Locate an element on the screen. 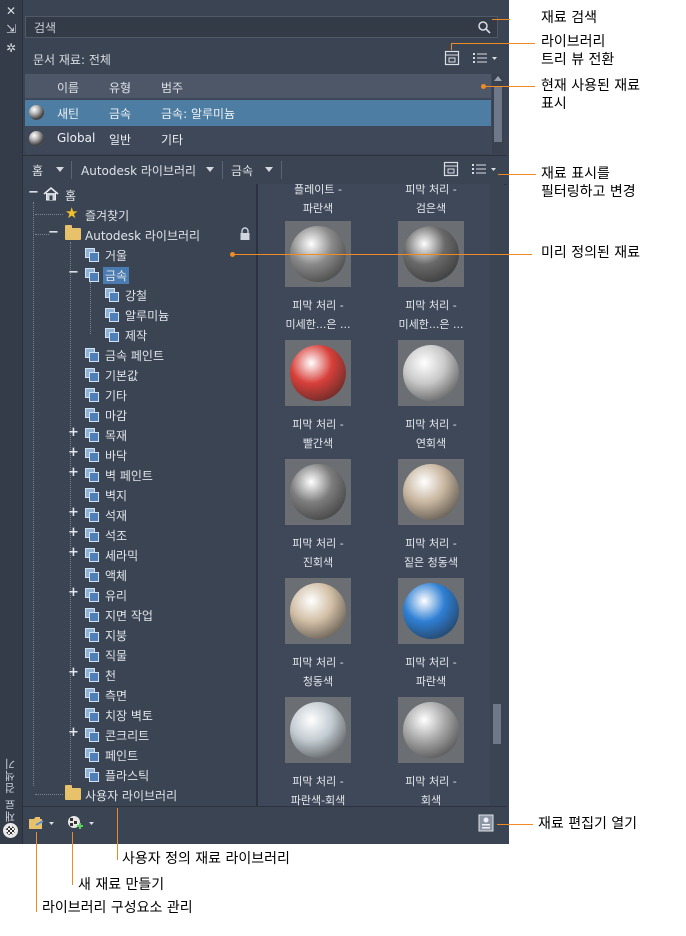  breadcrumb-category: 금속 is located at coordinates (242, 170).